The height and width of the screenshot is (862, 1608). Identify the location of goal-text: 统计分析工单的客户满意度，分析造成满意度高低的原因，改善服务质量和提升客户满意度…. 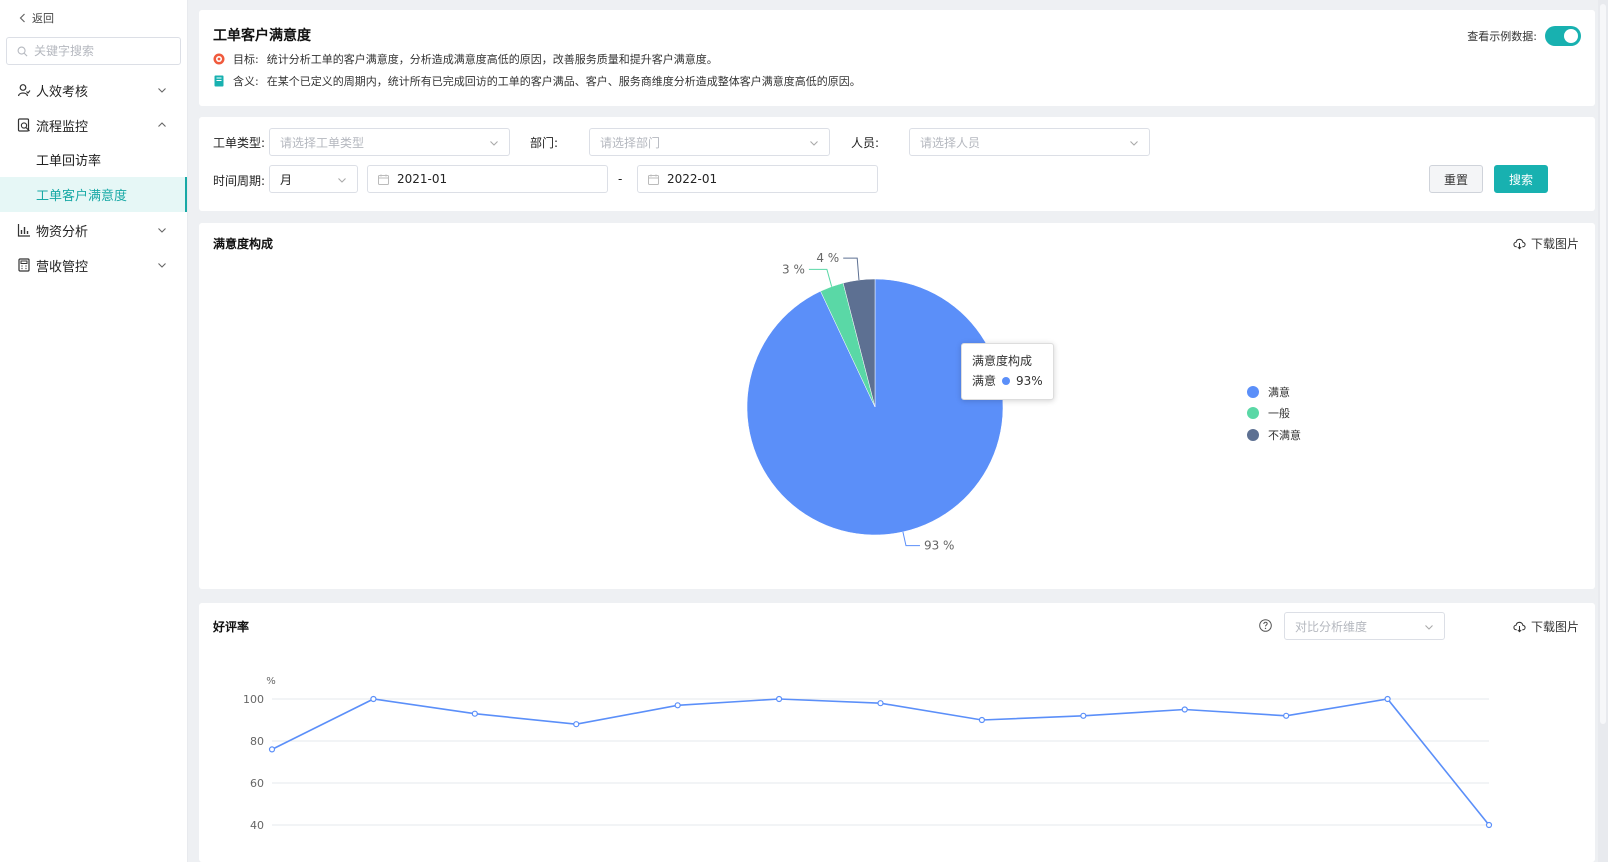
(492, 59).